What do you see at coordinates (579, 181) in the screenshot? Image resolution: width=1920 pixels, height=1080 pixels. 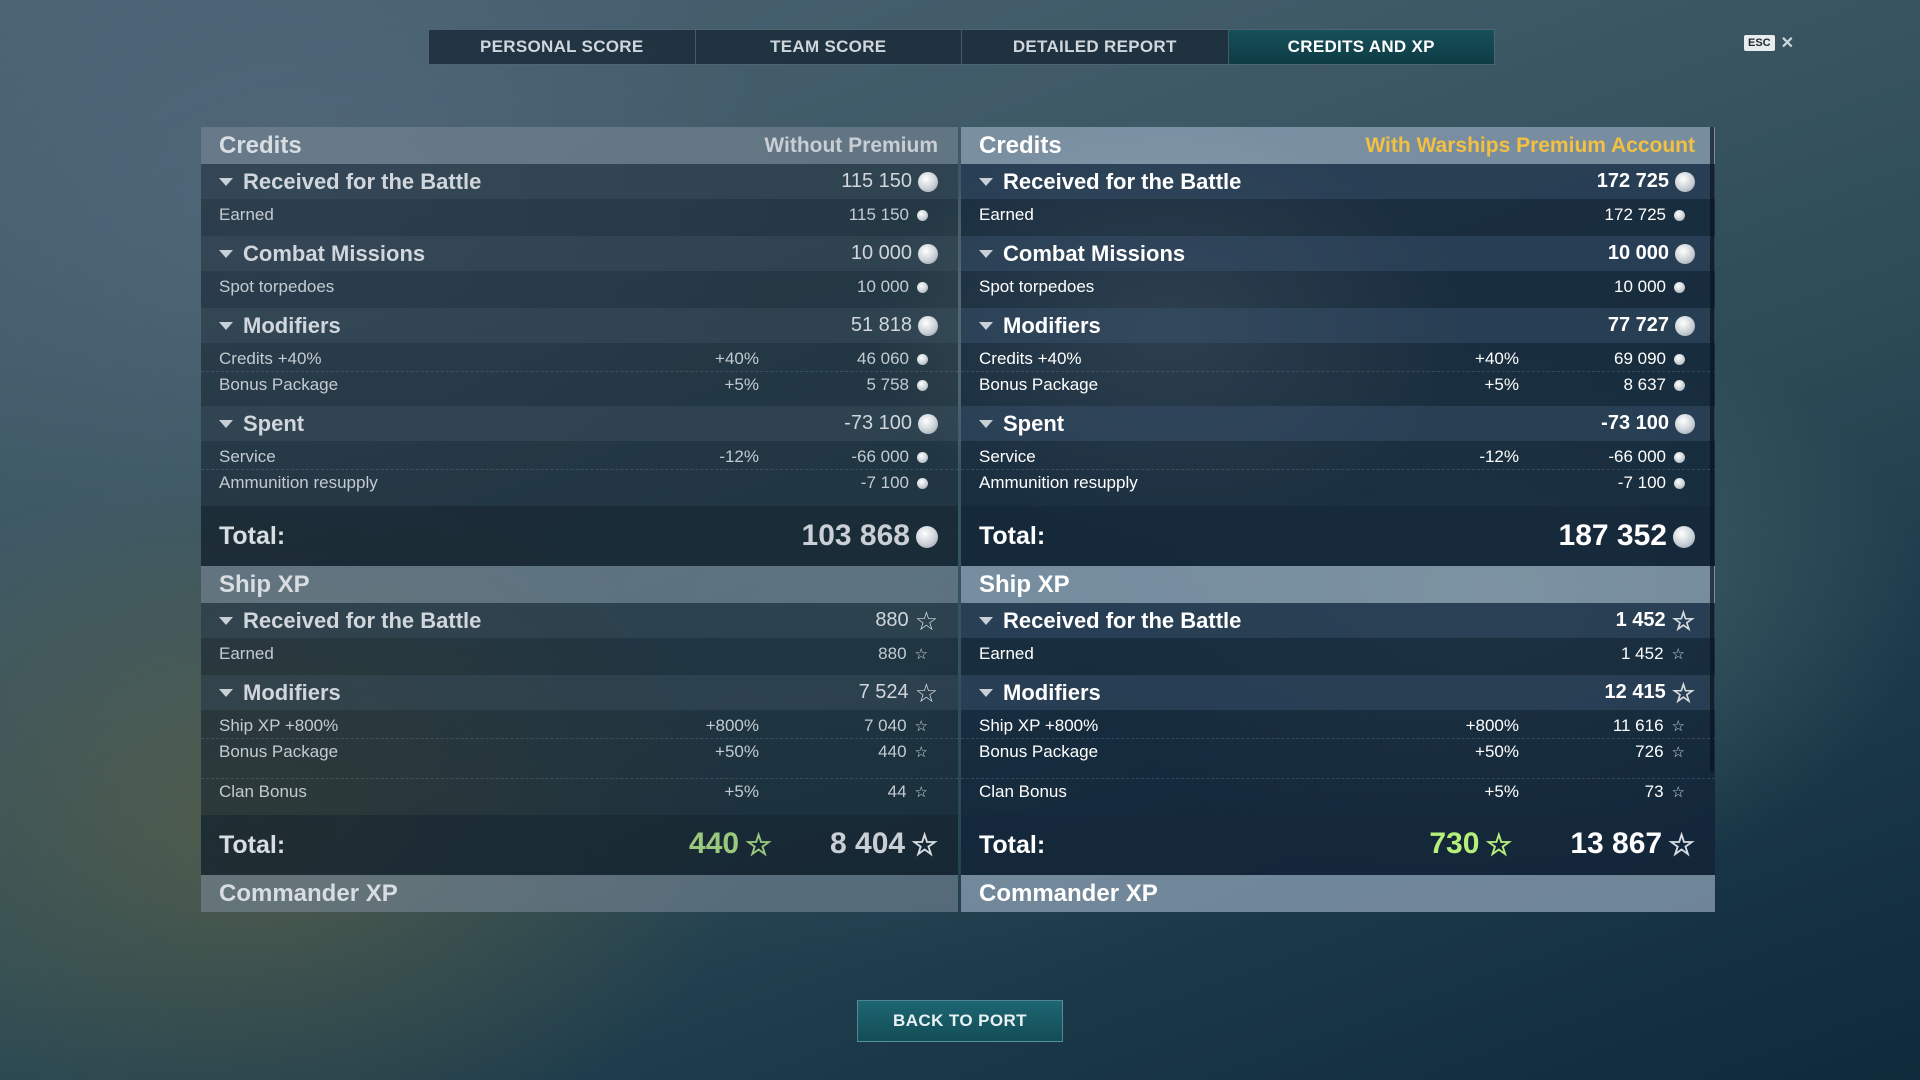 I see `group-received-credits: Received for the Battle 115 150` at bounding box center [579, 181].